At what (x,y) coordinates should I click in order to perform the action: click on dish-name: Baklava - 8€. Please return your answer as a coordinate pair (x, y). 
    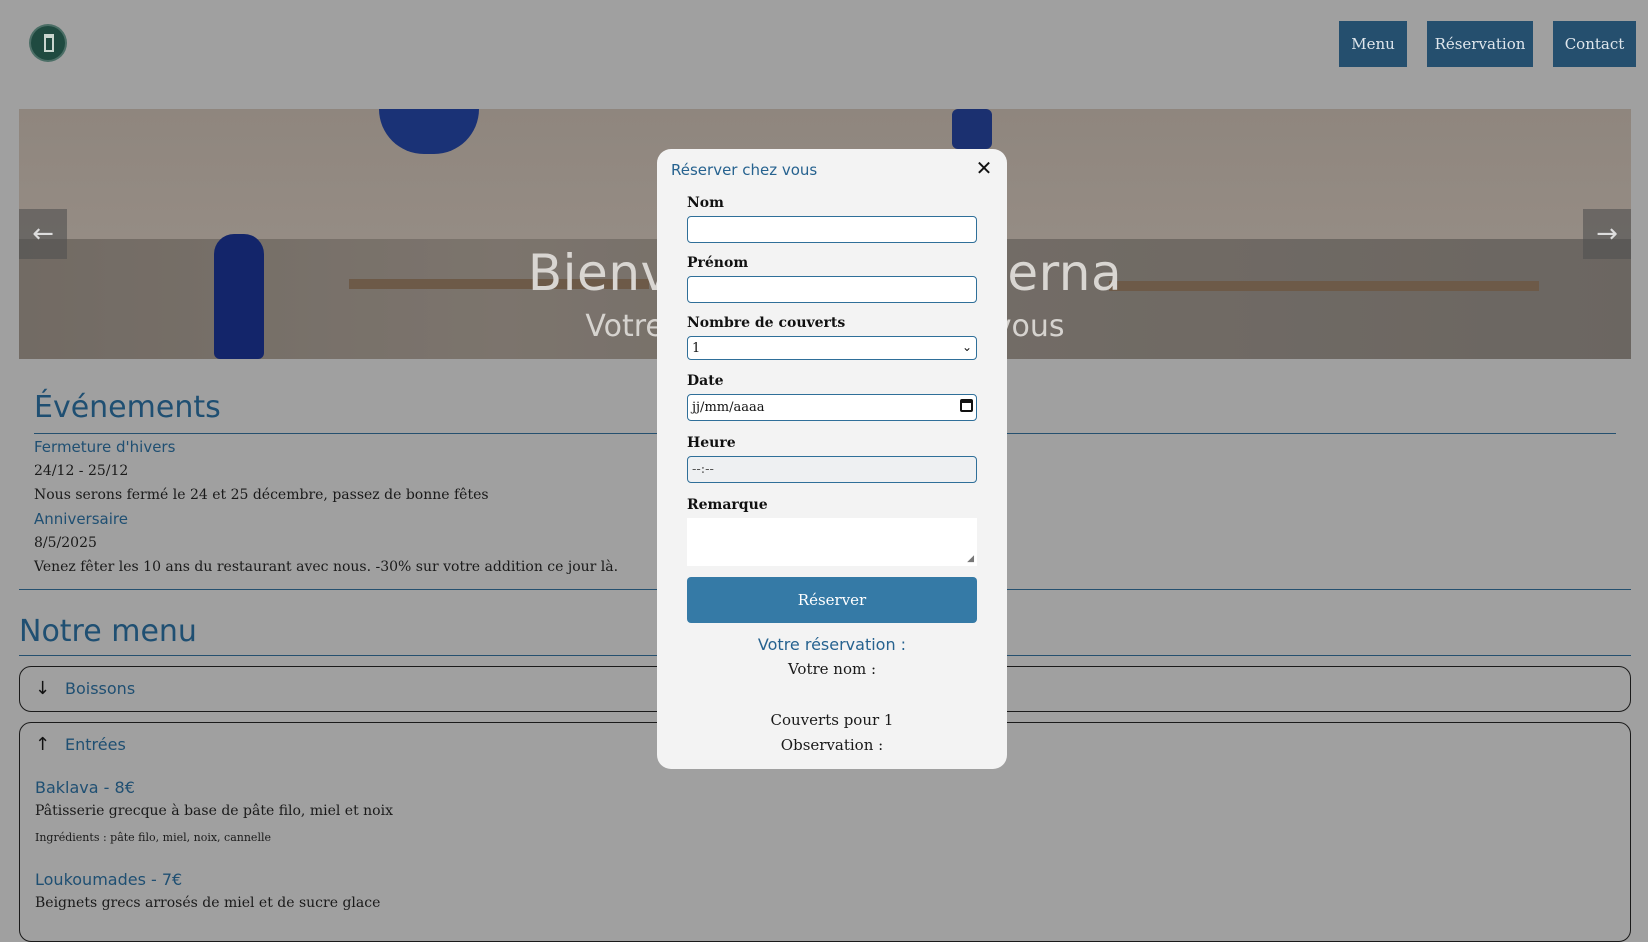
    Looking at the image, I should click on (85, 787).